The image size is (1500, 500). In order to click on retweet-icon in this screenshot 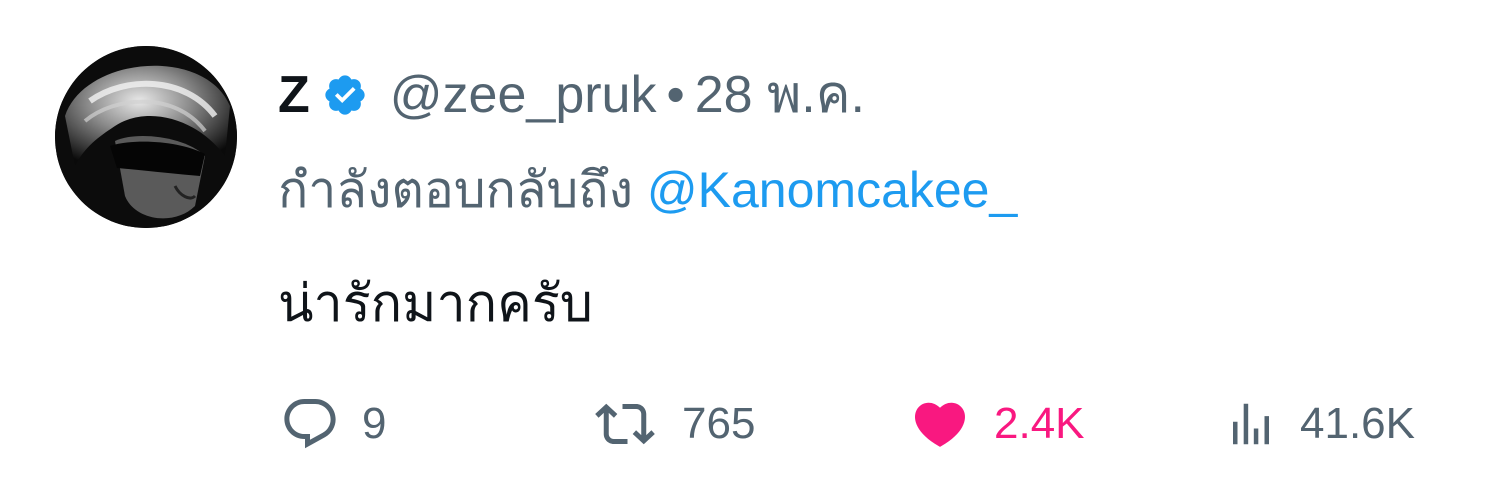, I will do `click(625, 424)`.